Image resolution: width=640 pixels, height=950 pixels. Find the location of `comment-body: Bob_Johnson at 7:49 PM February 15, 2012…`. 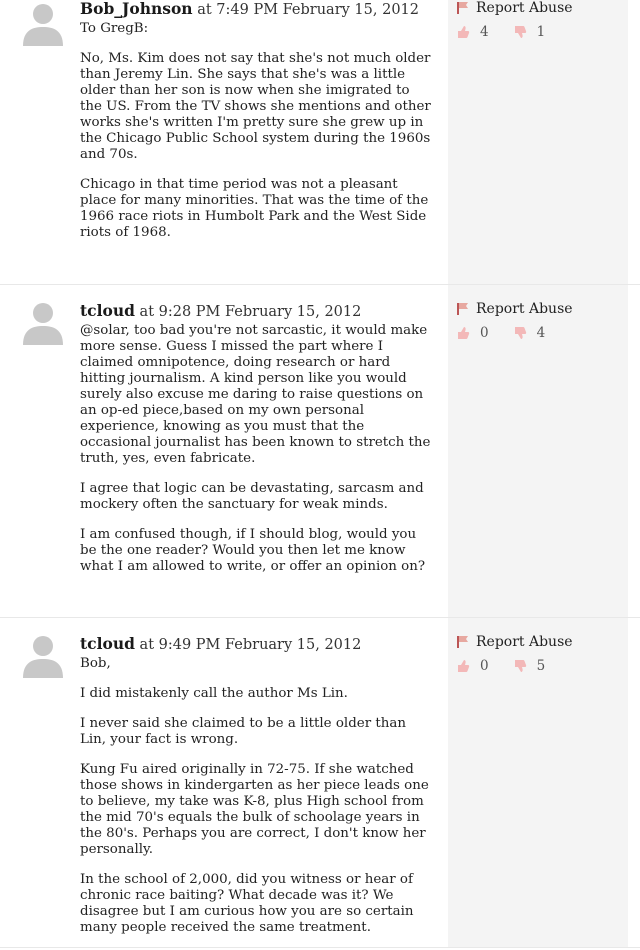

comment-body: Bob_Johnson at 7:49 PM February 15, 2012… is located at coordinates (256, 127).